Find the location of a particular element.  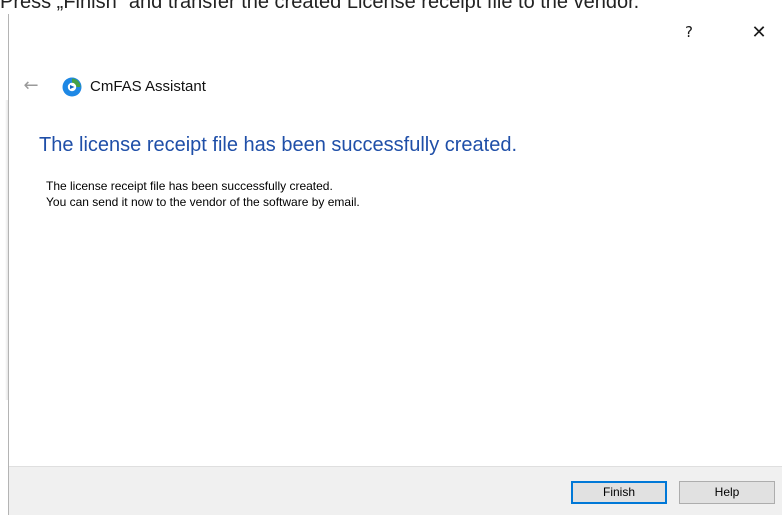

help-title-button: ? is located at coordinates (689, 32).